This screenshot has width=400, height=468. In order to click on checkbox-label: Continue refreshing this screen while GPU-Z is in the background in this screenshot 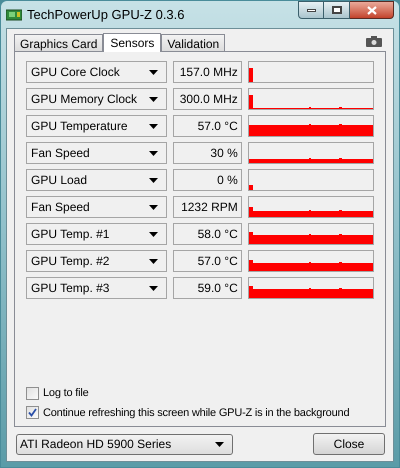, I will do `click(196, 413)`.